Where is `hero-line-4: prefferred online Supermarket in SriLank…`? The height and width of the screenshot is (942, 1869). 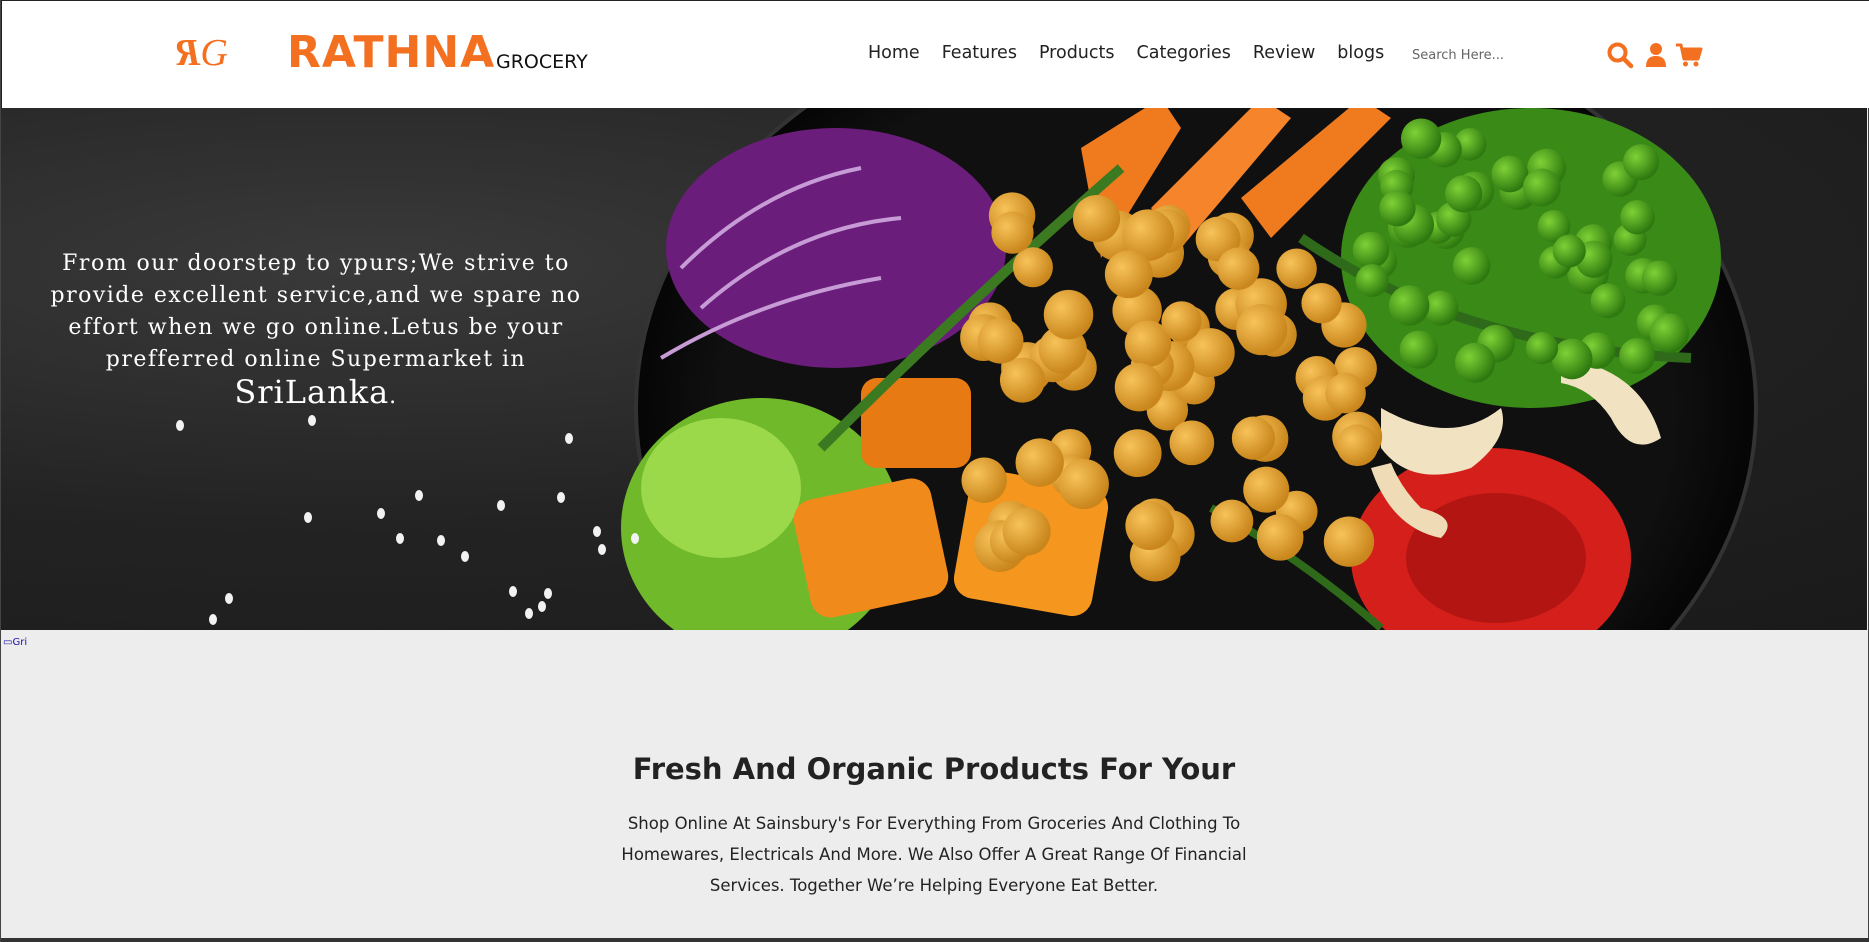 hero-line-4: prefferred online Supermarket in SriLank… is located at coordinates (316, 378).